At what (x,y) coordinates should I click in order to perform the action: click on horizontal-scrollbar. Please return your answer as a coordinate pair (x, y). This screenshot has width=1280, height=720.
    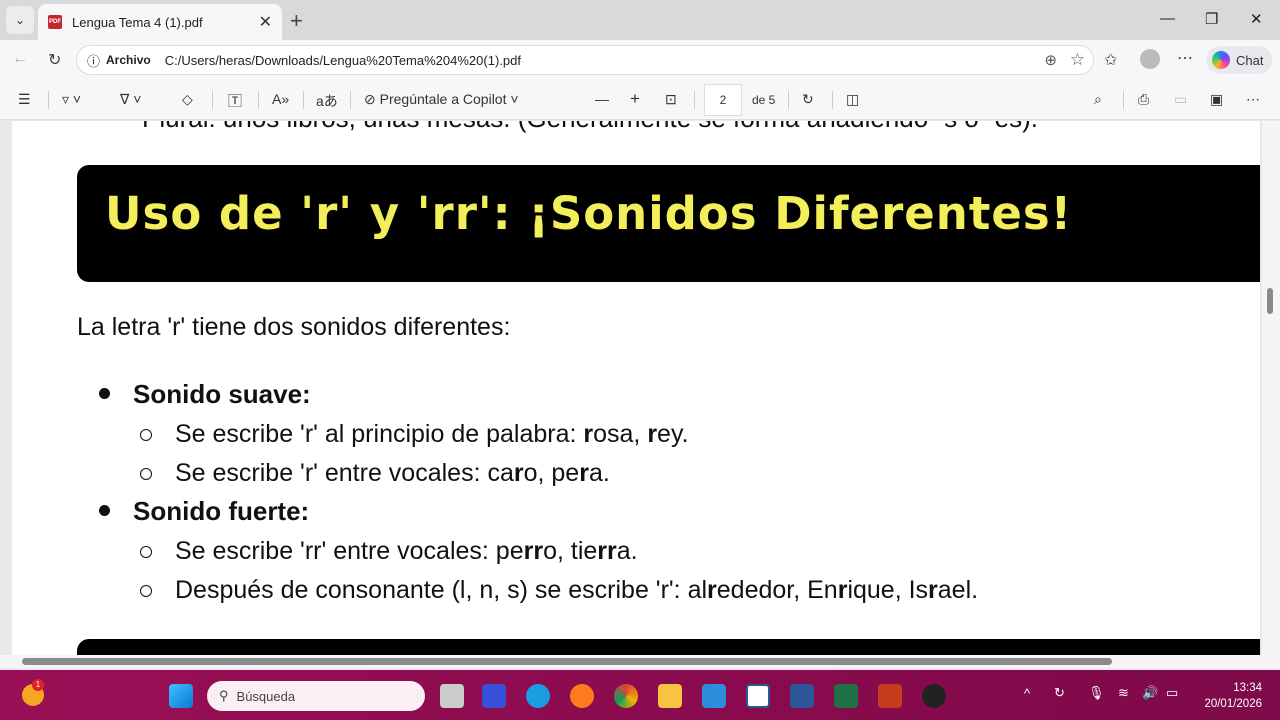
    Looking at the image, I should click on (640, 661).